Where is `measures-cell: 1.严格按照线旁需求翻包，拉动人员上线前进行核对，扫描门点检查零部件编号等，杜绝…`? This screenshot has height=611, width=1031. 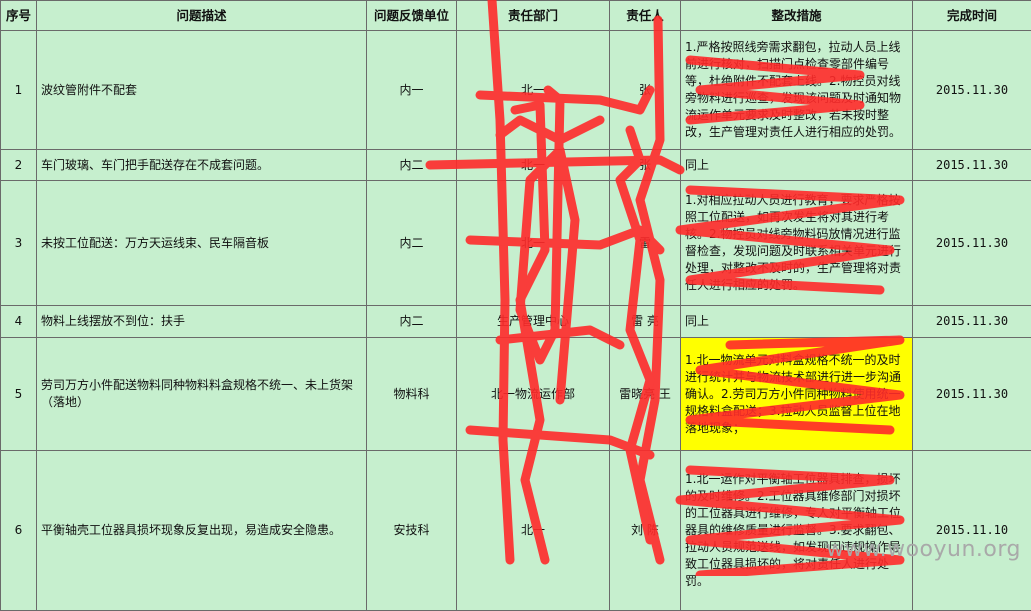 measures-cell: 1.严格按照线旁需求翻包，拉动人员上线前进行核对，扫描门点检查零部件编号等，杜绝… is located at coordinates (797, 90).